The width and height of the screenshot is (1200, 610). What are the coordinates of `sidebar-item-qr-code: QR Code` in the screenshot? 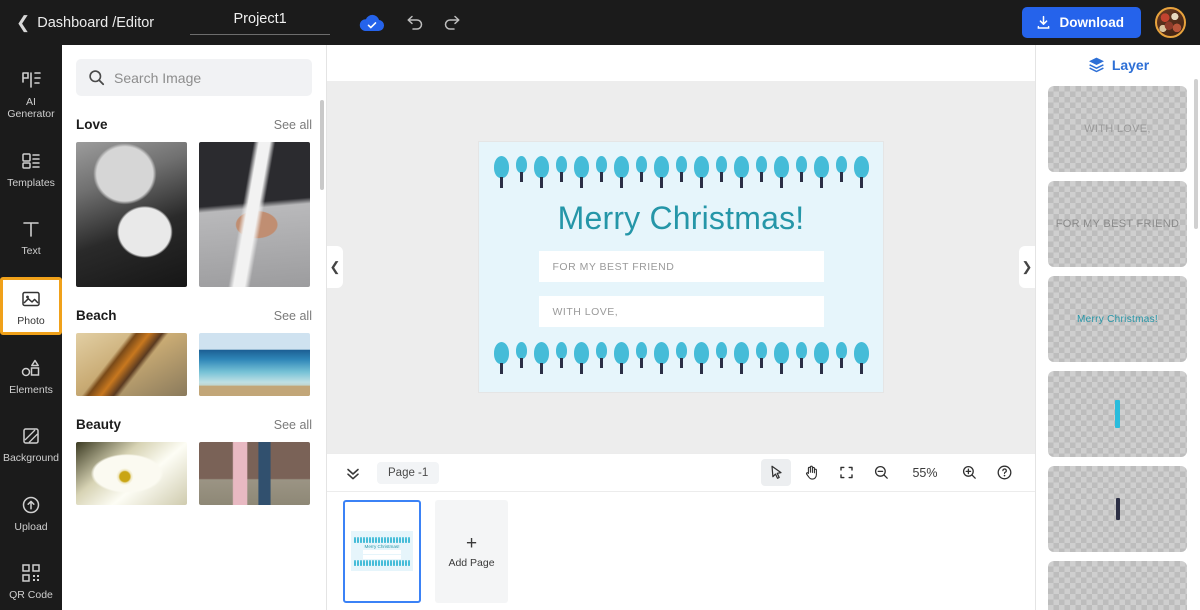 It's located at (31, 580).